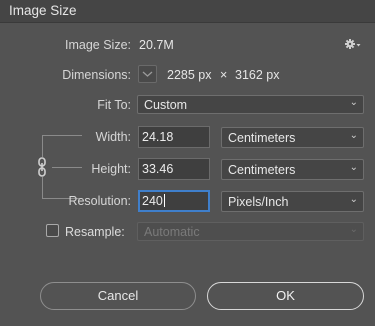  What do you see at coordinates (113, 137) in the screenshot?
I see `width-label: Width:` at bounding box center [113, 137].